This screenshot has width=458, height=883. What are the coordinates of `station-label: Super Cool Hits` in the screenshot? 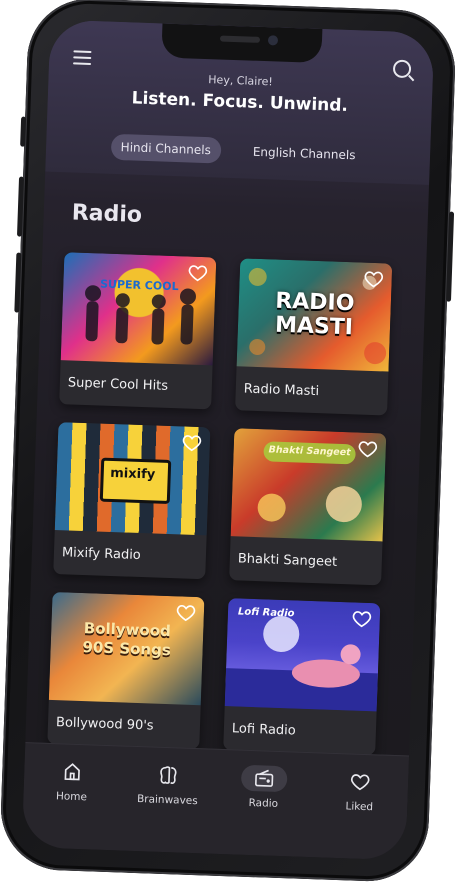 It's located at (118, 384).